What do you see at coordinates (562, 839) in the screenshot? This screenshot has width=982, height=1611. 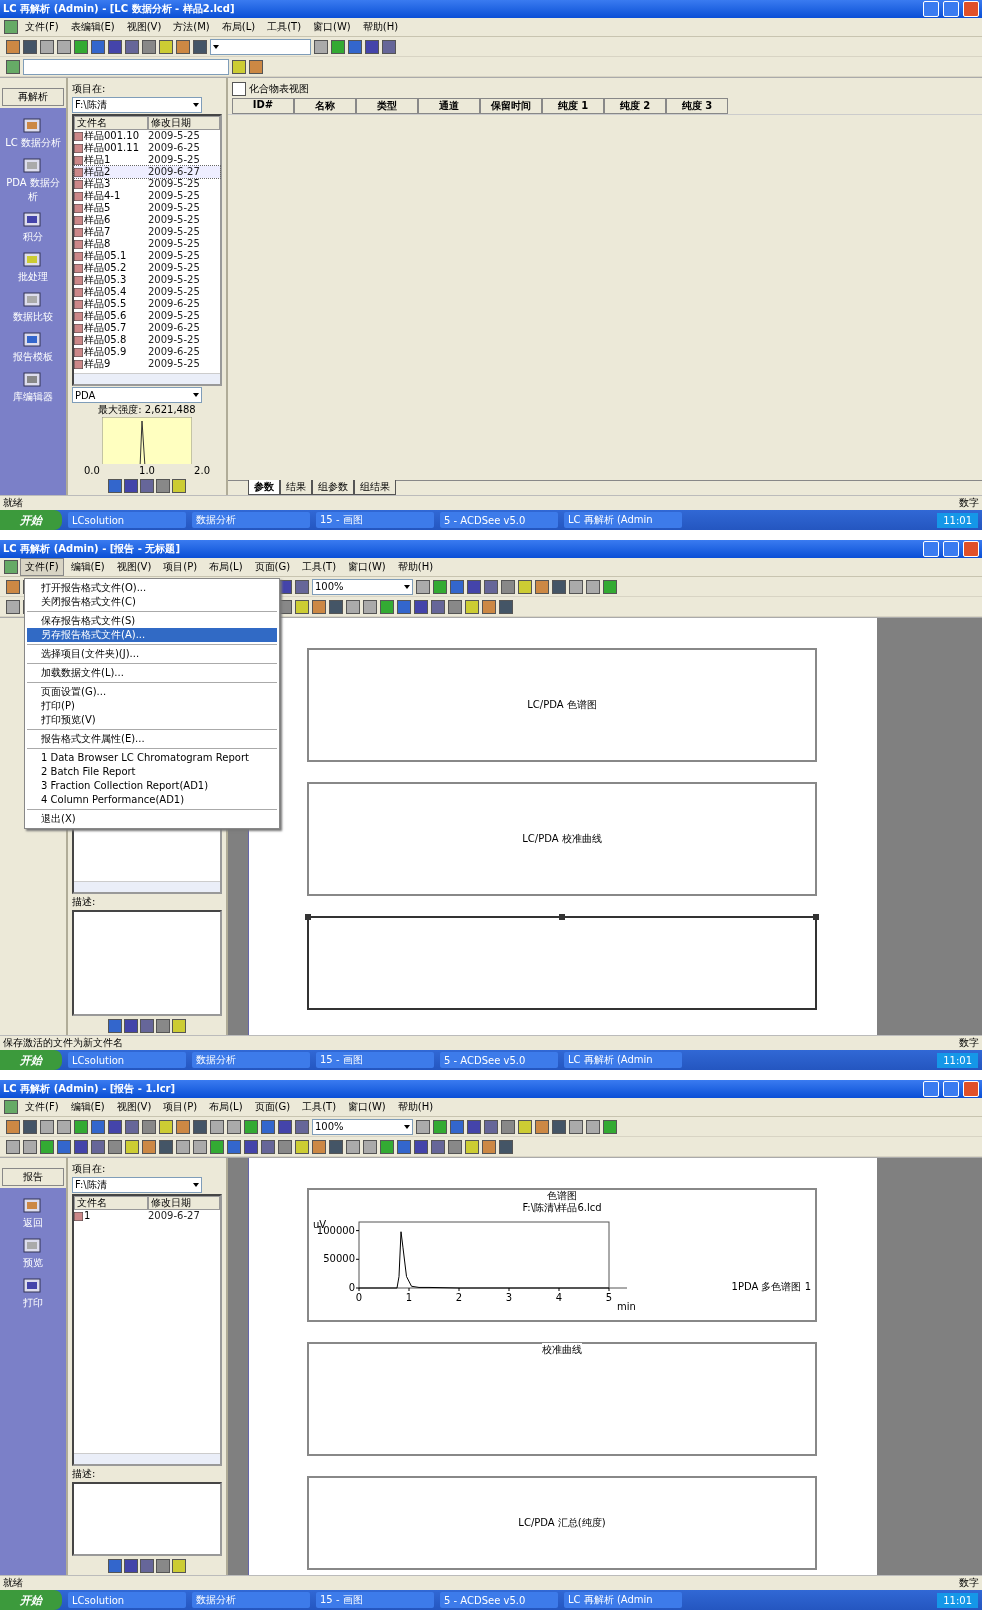 I see `report-item-label: LC/PDA 校准曲线` at bounding box center [562, 839].